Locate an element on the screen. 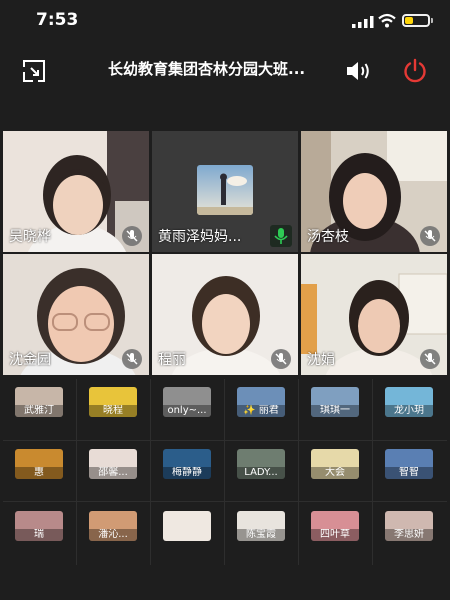 This screenshot has width=450, height=600. participant-label: 龙小玥 is located at coordinates (409, 411).